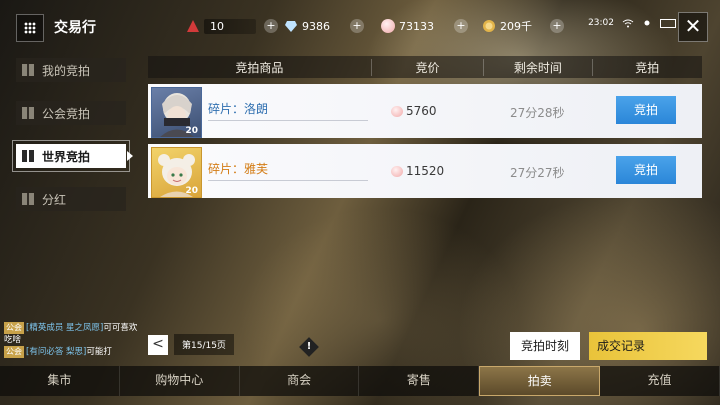 The width and height of the screenshot is (720, 405). What do you see at coordinates (74, 334) in the screenshot?
I see `chat-line: 公会 [精英成员 星之凤愿]可可喜欢吃啥` at bounding box center [74, 334].